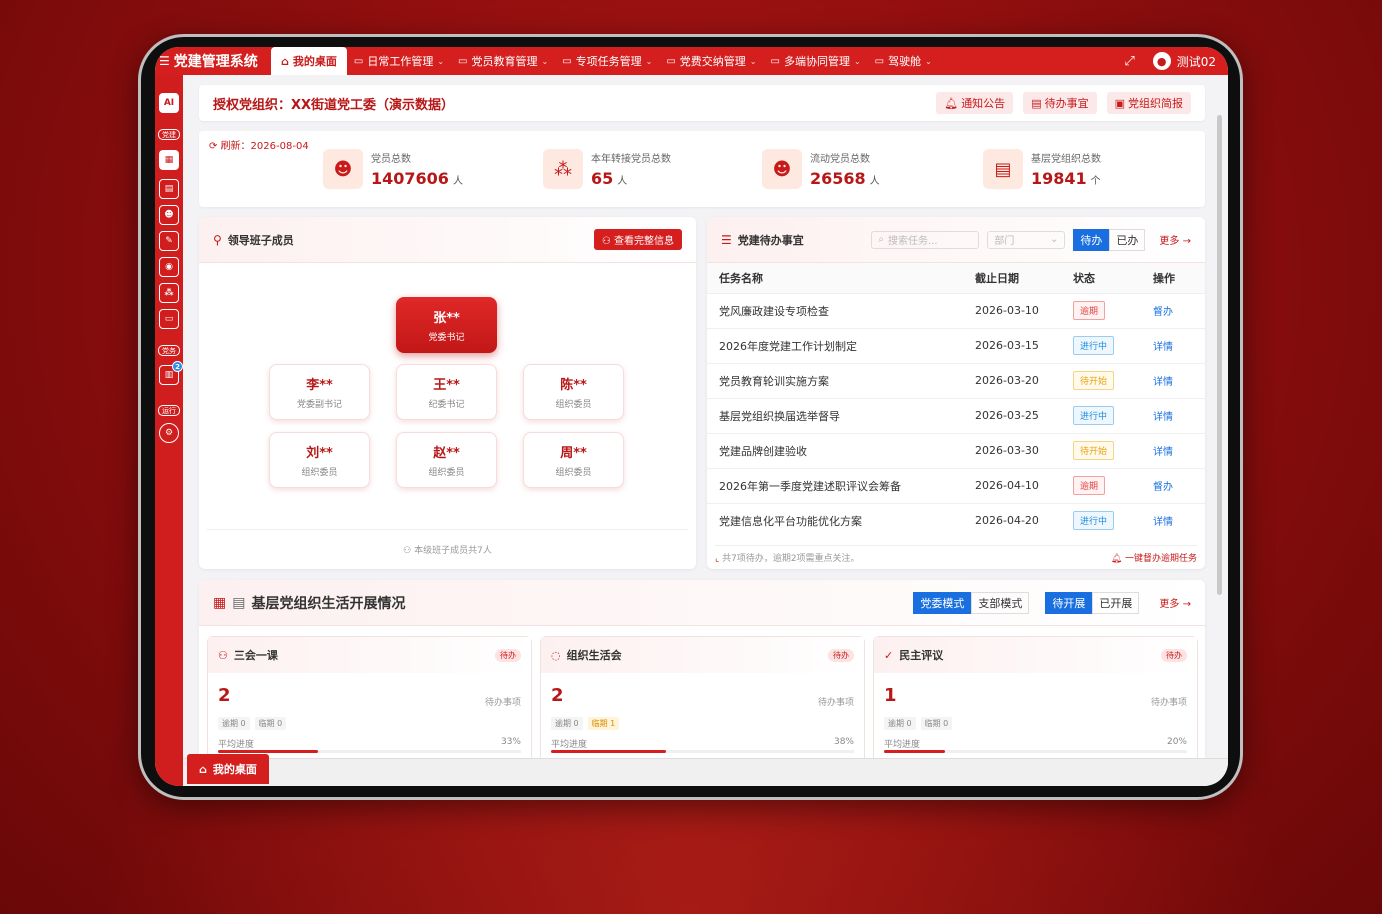 This screenshot has height=914, width=1382. Describe the element at coordinates (607, 61) in the screenshot. I see `nav-item-2: ▭ 专项任务管理 ⌄` at that location.